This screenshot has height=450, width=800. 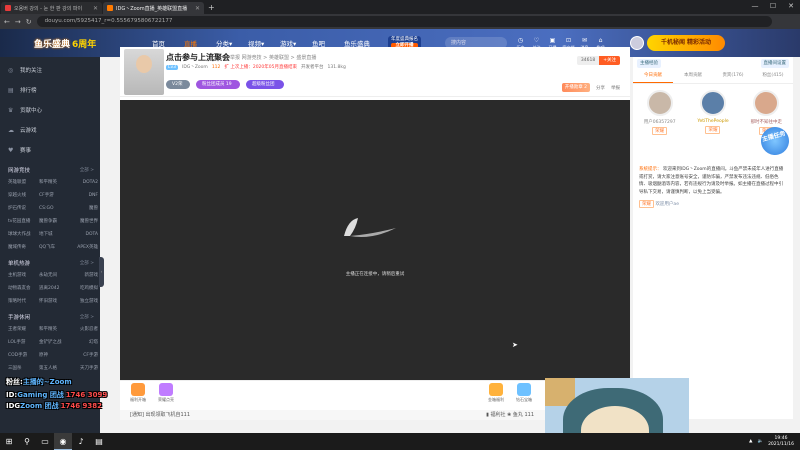 What do you see at coordinates (750, 441) in the screenshot?
I see `network-icon: ▲` at bounding box center [750, 441].